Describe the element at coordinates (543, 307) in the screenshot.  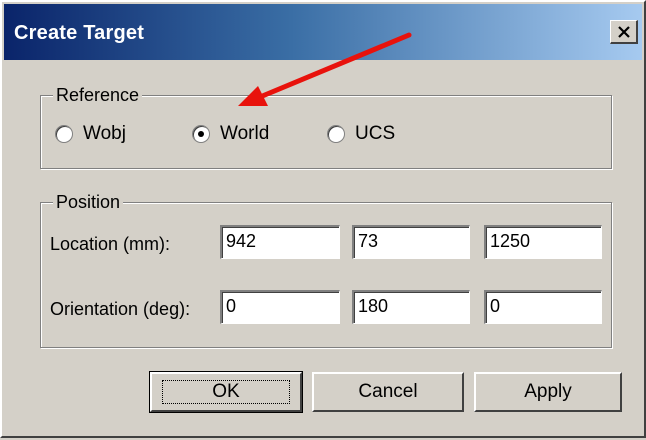
I see `orientation-z-field: 0` at that location.